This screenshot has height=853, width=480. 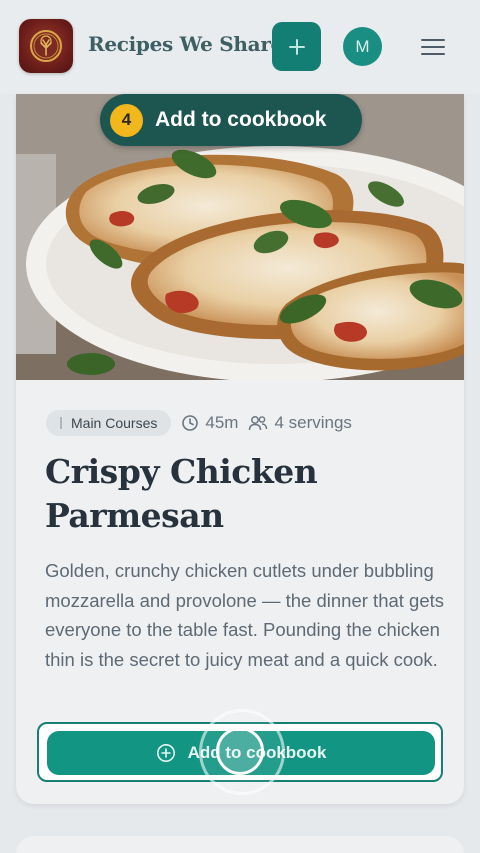 What do you see at coordinates (313, 422) in the screenshot?
I see `servings-value: 4 servings` at bounding box center [313, 422].